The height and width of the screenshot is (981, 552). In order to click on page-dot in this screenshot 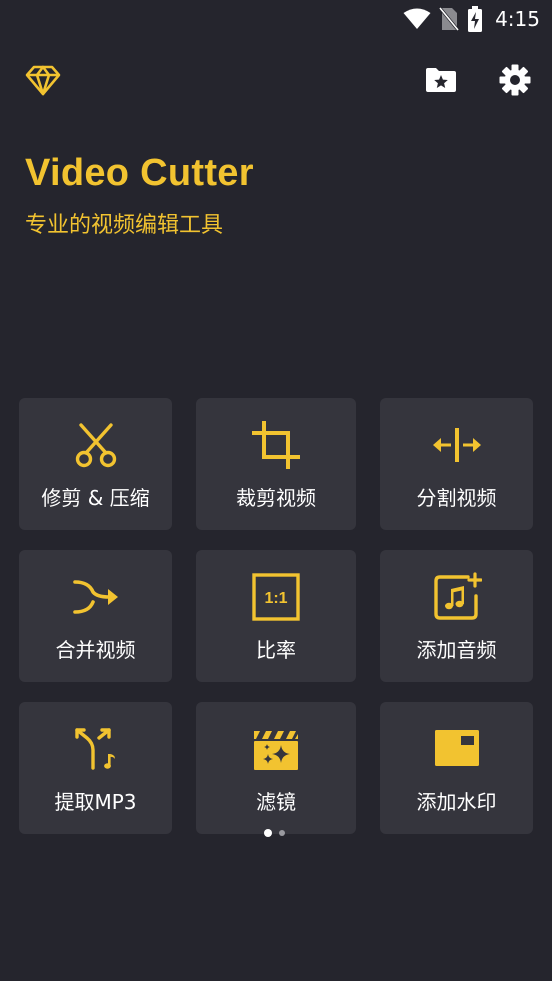, I will do `click(282, 833)`.